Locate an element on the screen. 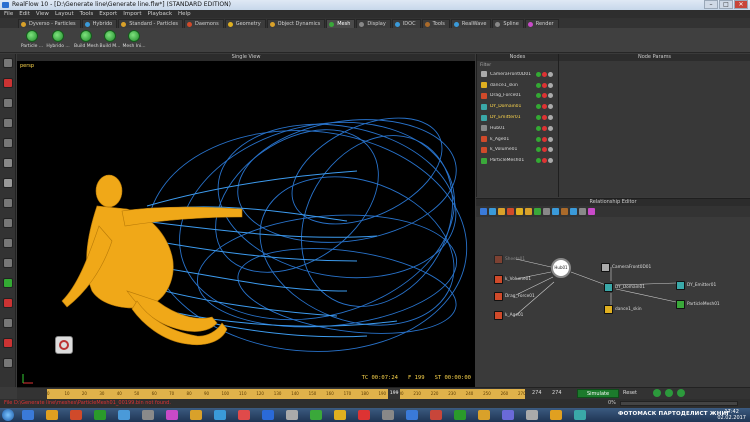 The width and height of the screenshot is (750, 422). rel-node-camera: CameraFront0D01 is located at coordinates (626, 267).